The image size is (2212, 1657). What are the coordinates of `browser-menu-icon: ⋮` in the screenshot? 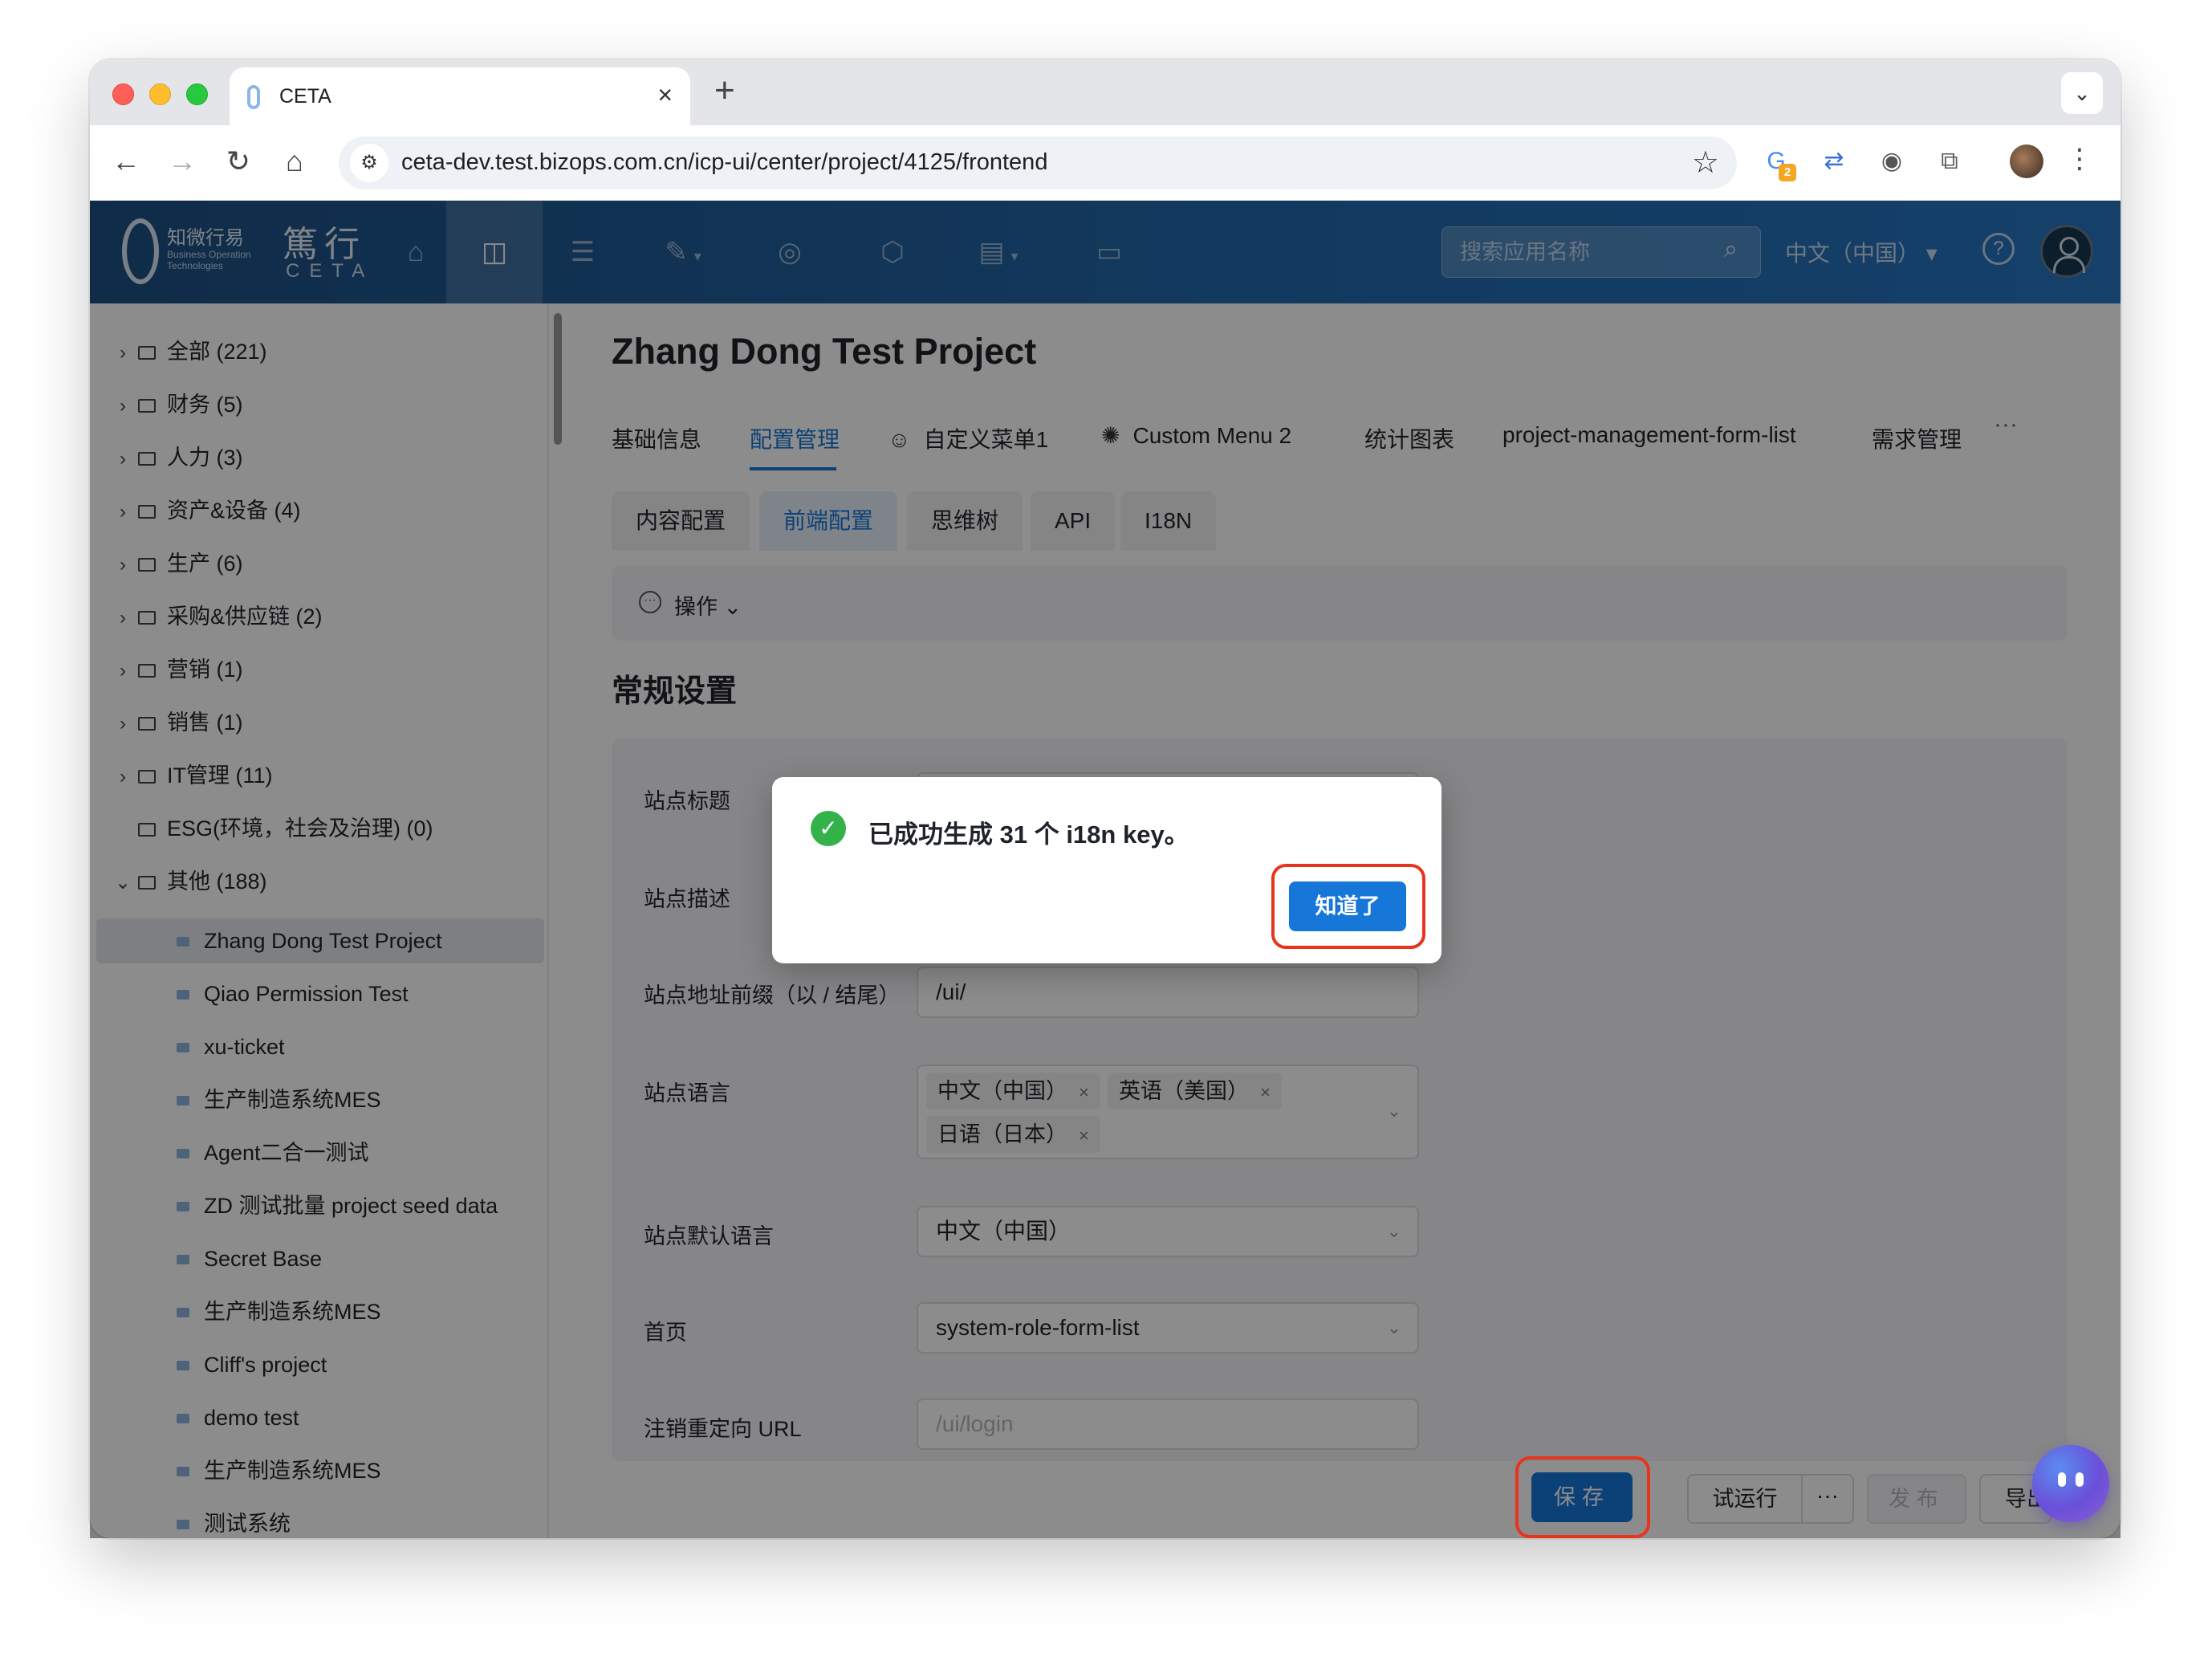 It's located at (2079, 159).